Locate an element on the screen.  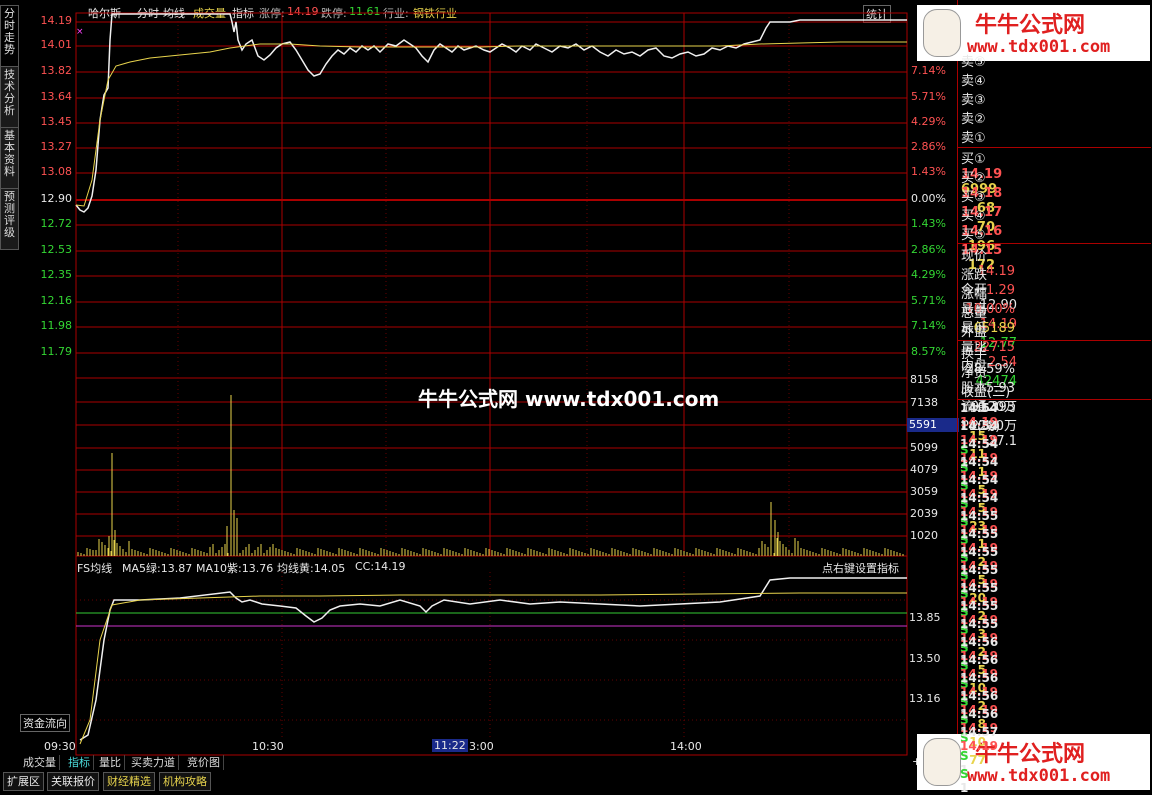
price-axis-label: 12.35 is located at coordinates (56, 274).